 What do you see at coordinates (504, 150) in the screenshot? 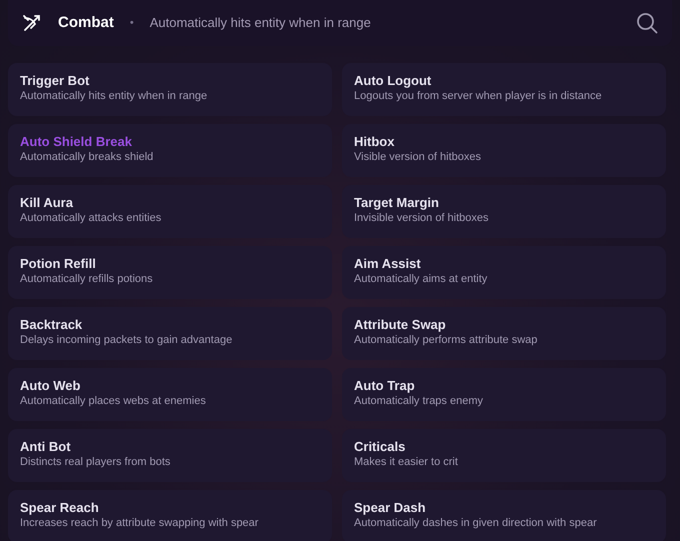
I see `module-card: Hitbox Visible version of hitboxes` at bounding box center [504, 150].